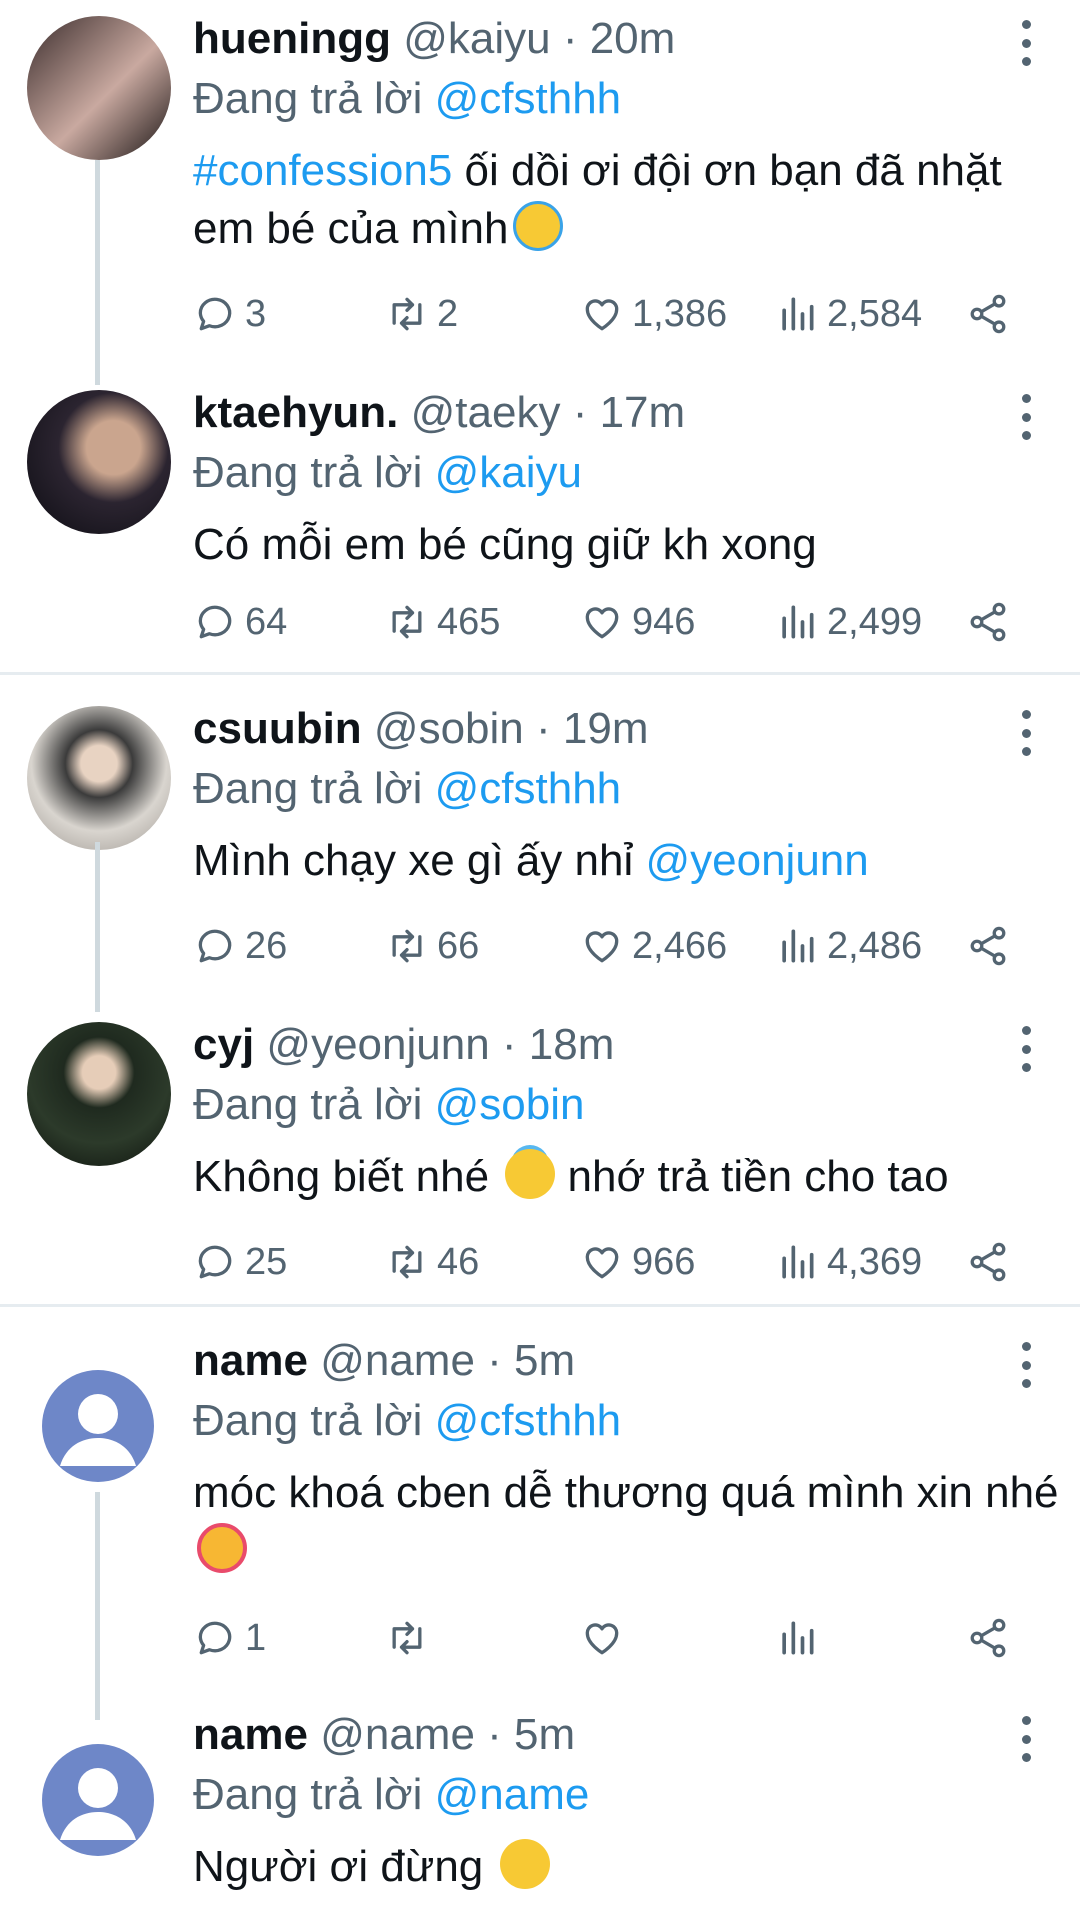 The image size is (1080, 1916). I want to click on reply-to-mention: @sobin, so click(510, 1104).